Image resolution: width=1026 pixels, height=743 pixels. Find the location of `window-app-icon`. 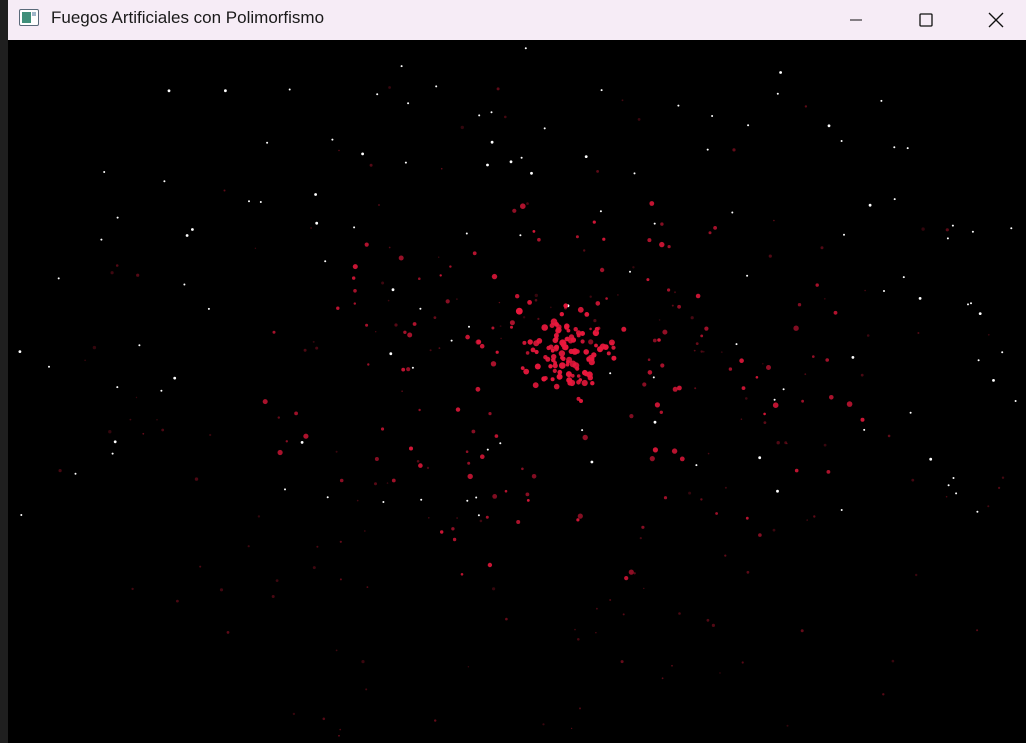

window-app-icon is located at coordinates (29, 17).